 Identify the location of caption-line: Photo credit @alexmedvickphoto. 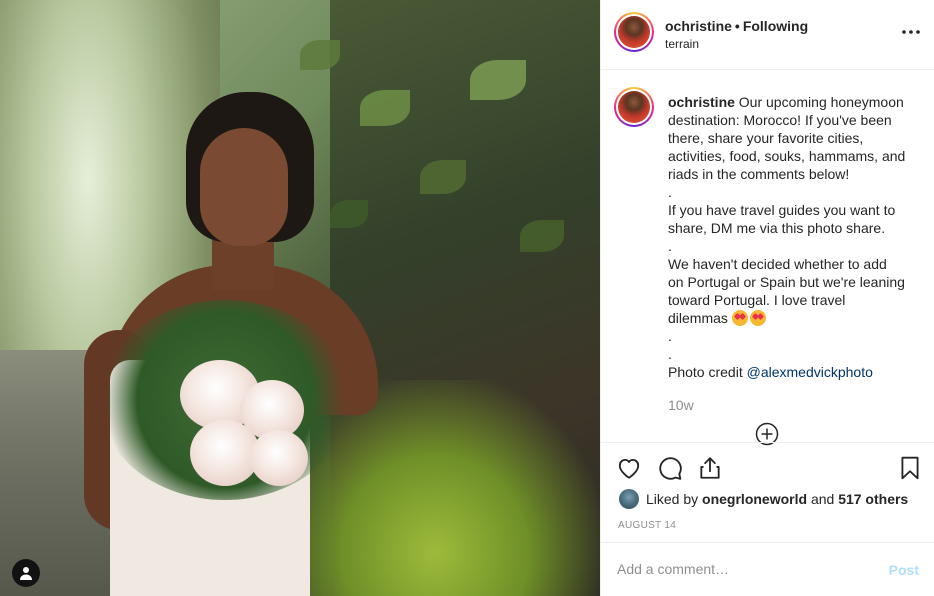
(770, 372).